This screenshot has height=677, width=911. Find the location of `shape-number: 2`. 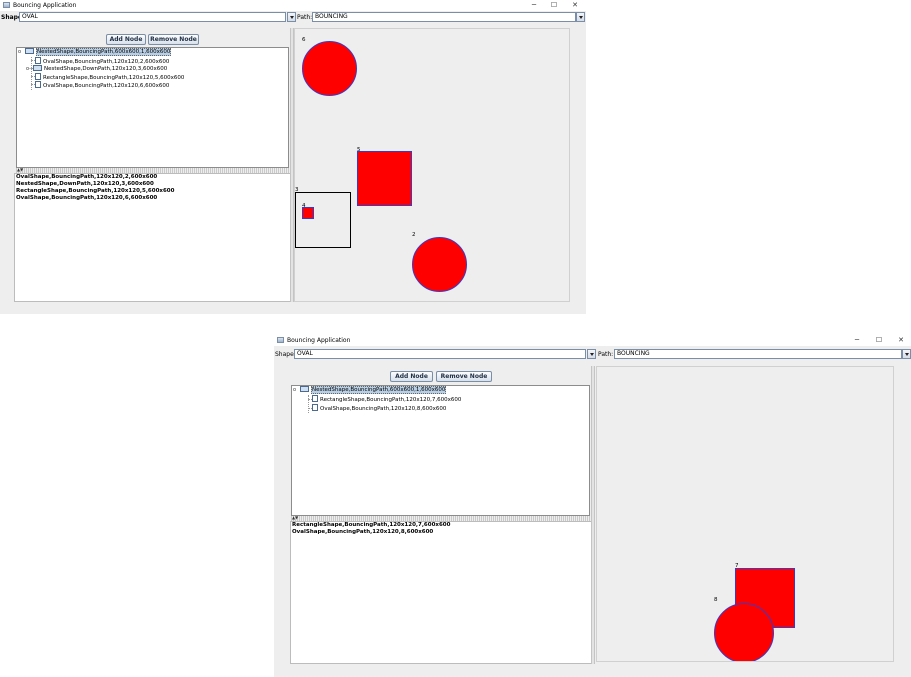

shape-number: 2 is located at coordinates (414, 235).